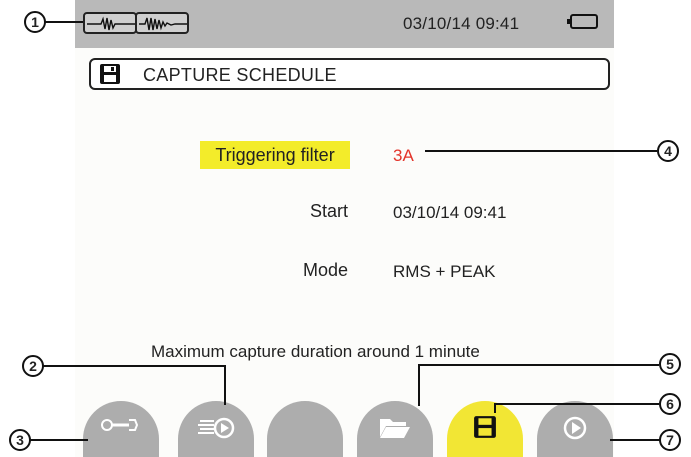 The image size is (691, 457). I want to click on wrench-icon, so click(120, 425).